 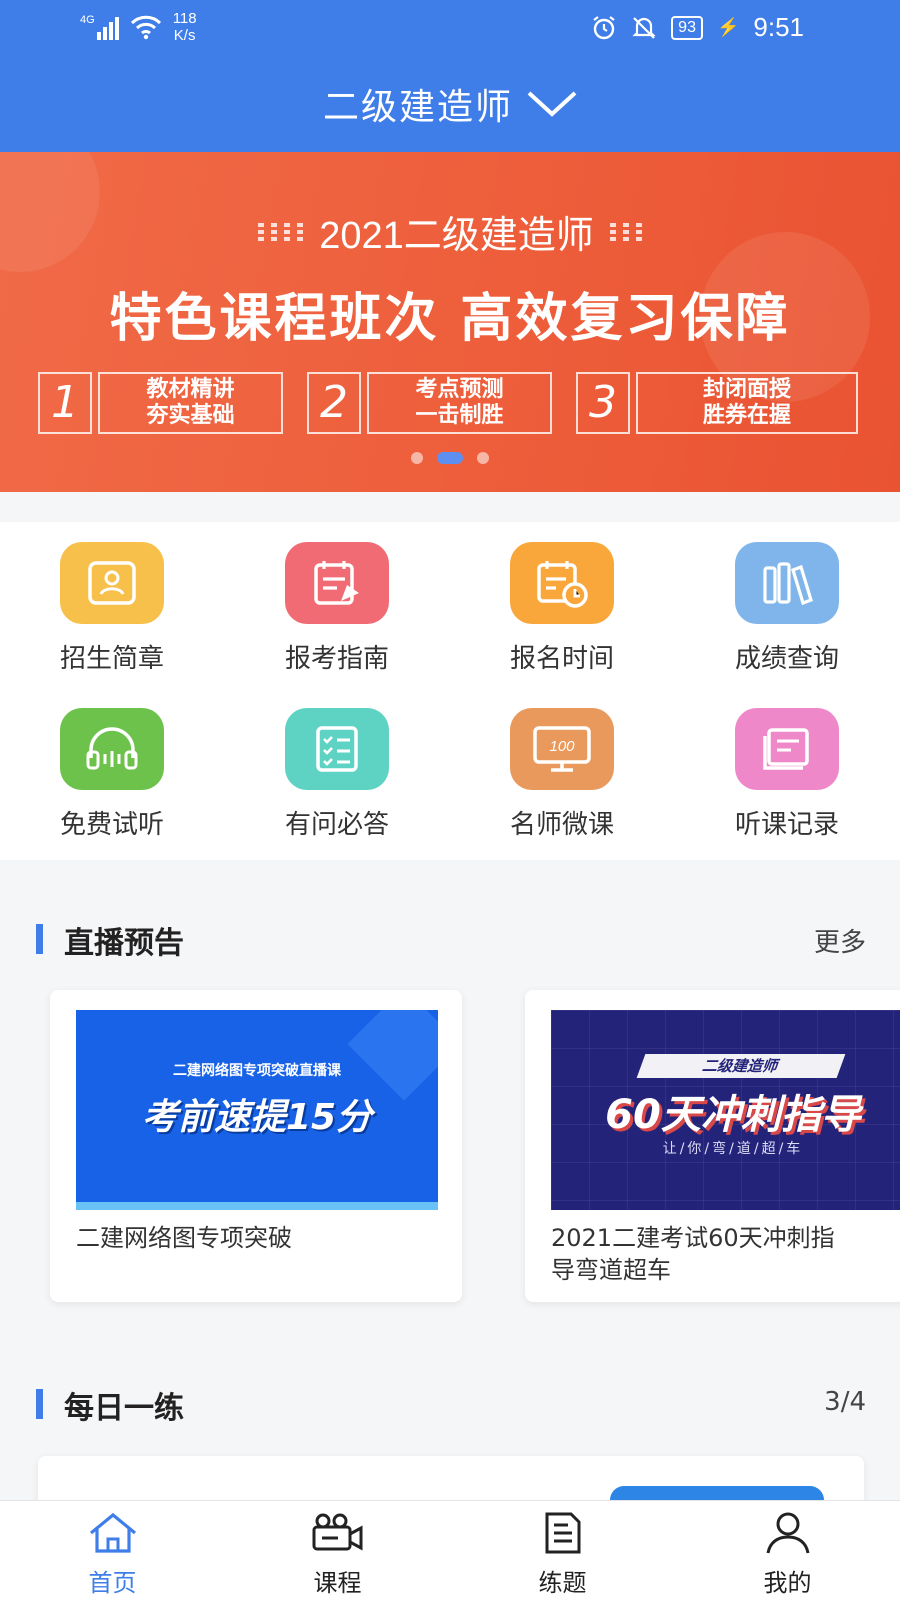 What do you see at coordinates (184, 1238) in the screenshot?
I see `live-card-title: 二建网络图专项突破` at bounding box center [184, 1238].